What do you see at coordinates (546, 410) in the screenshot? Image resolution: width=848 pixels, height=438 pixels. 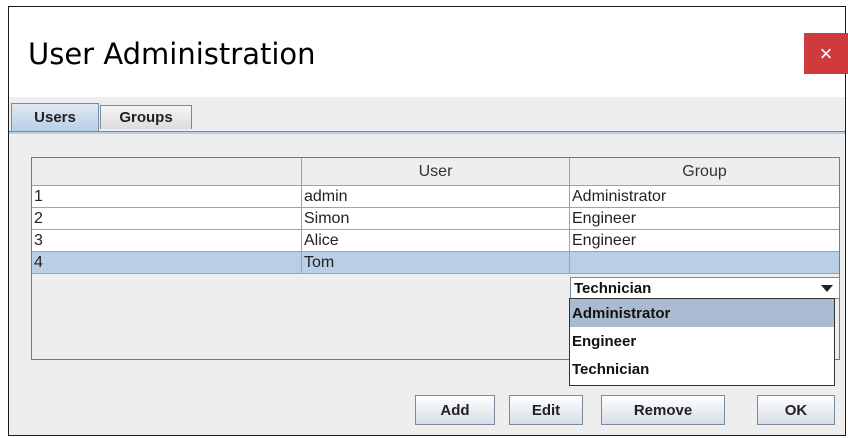 I see `edit-button: Edit` at bounding box center [546, 410].